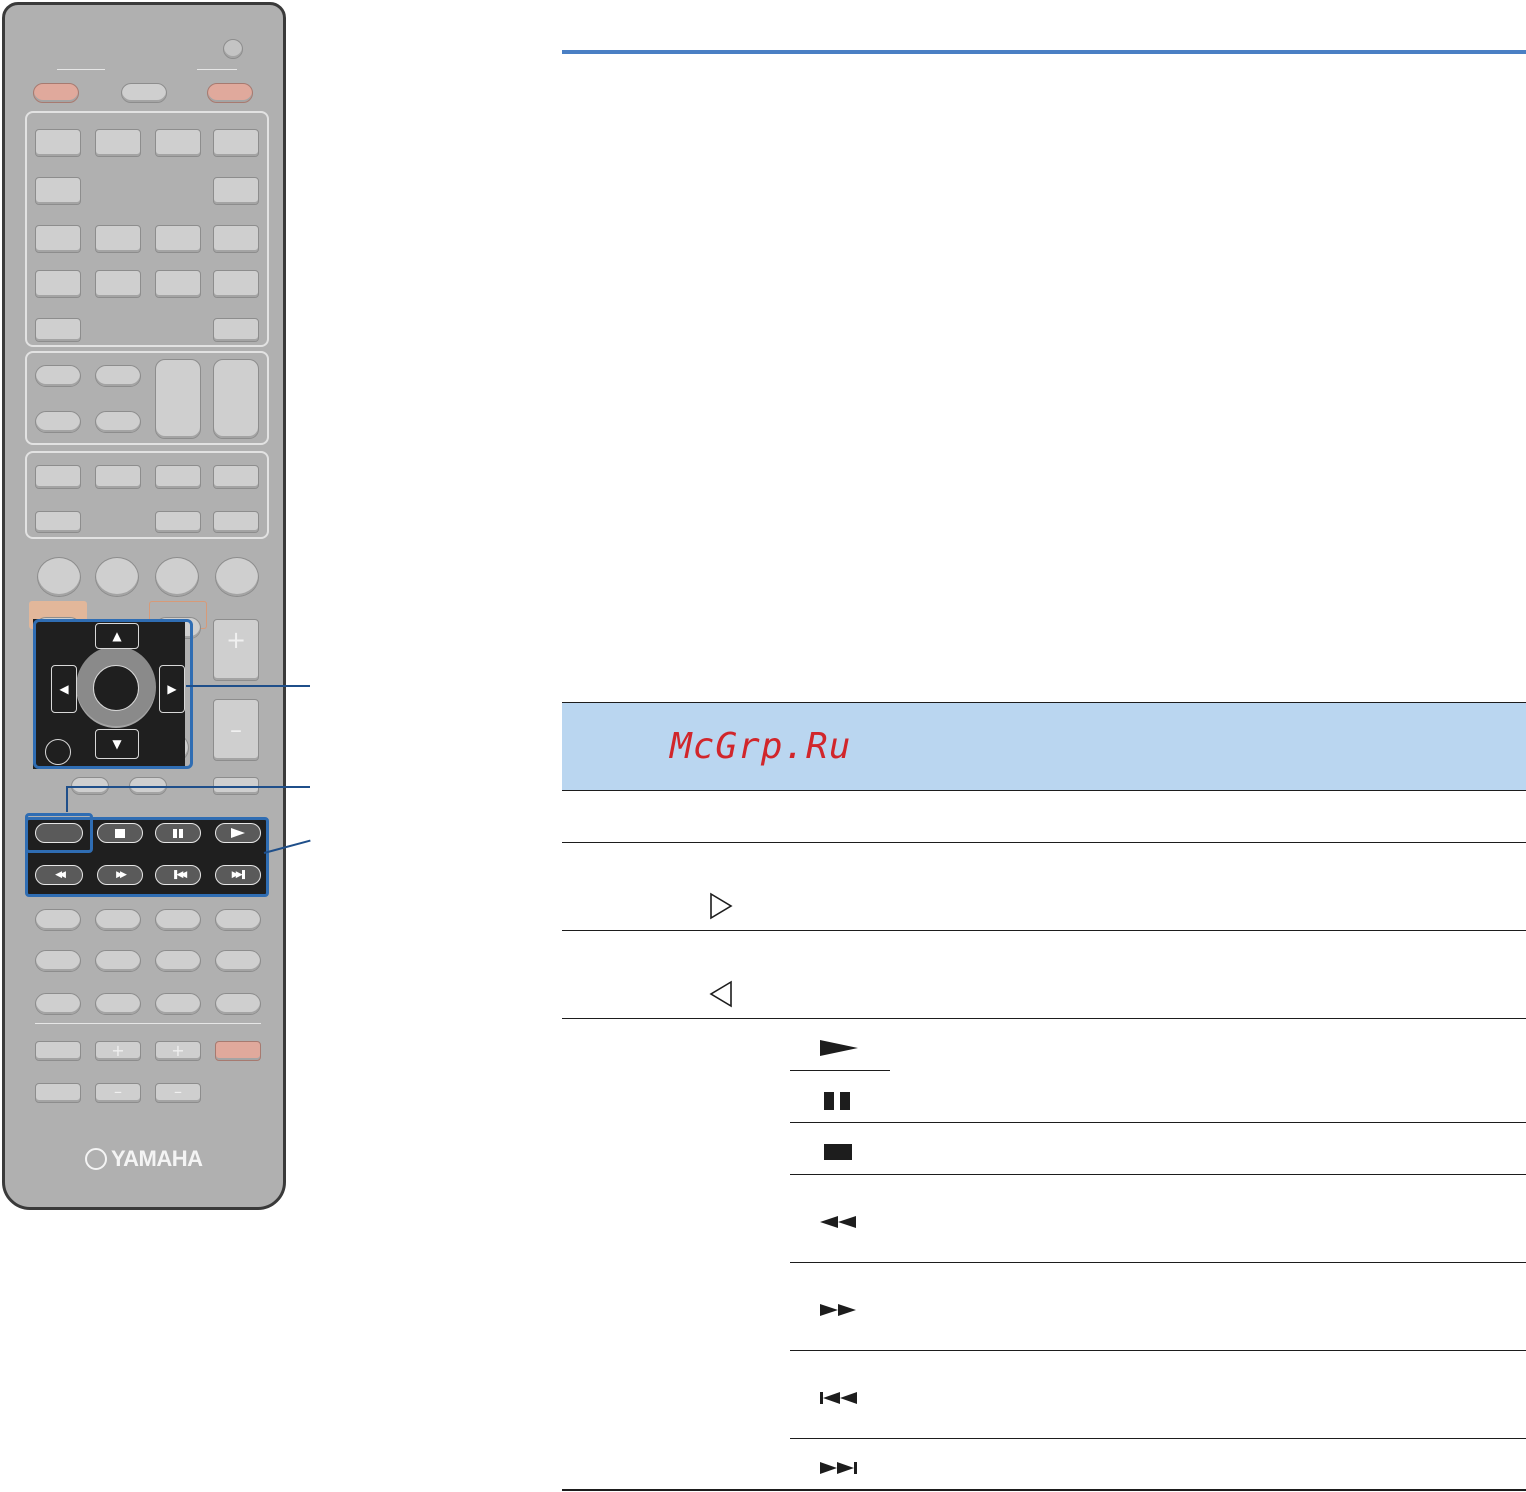  Describe the element at coordinates (67, 799) in the screenshot. I see `callout-line-red-button-vertical` at that location.